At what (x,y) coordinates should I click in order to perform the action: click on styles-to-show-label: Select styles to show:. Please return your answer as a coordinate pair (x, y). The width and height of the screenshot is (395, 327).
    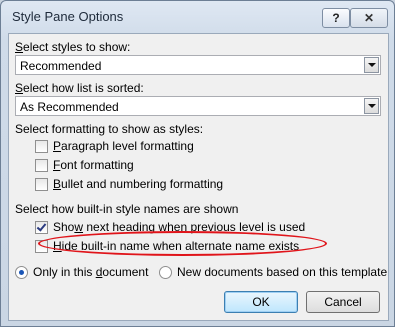
    Looking at the image, I should click on (73, 47).